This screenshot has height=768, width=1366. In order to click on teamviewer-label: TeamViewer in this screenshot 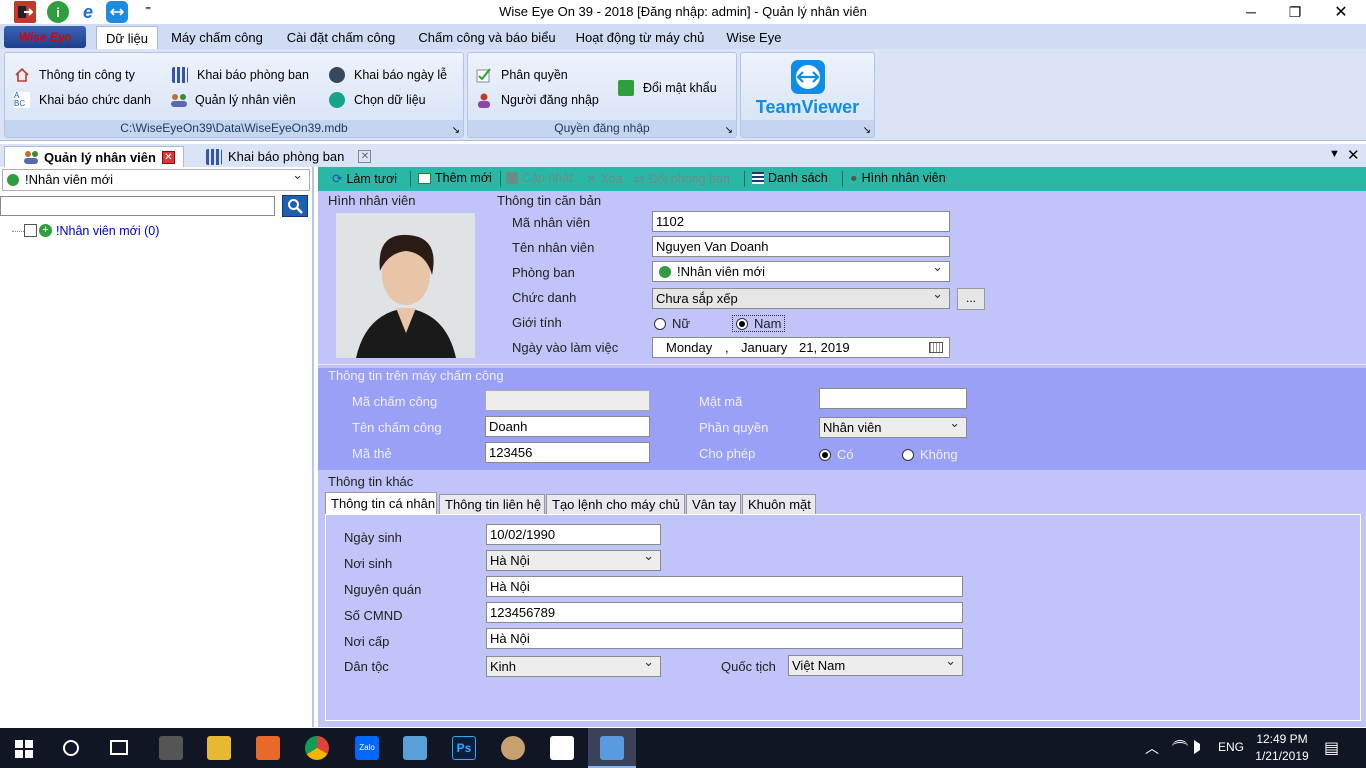, I will do `click(807, 107)`.